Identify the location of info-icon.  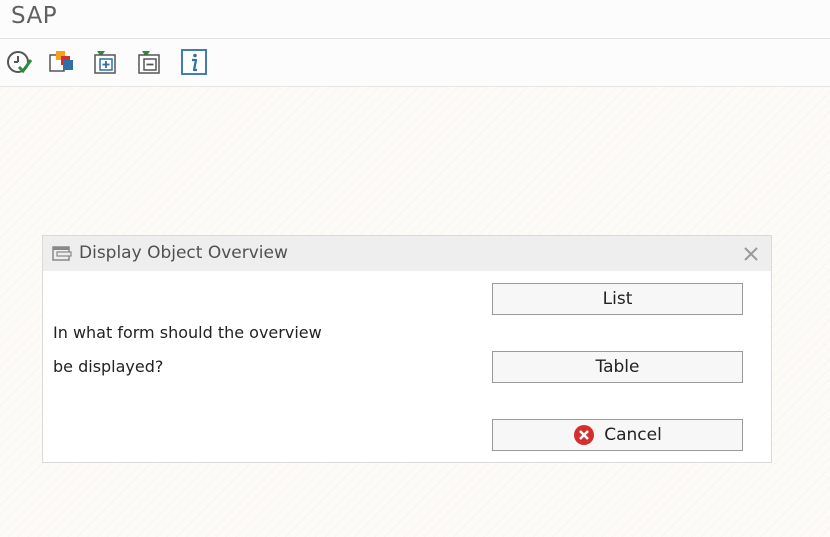
(194, 62).